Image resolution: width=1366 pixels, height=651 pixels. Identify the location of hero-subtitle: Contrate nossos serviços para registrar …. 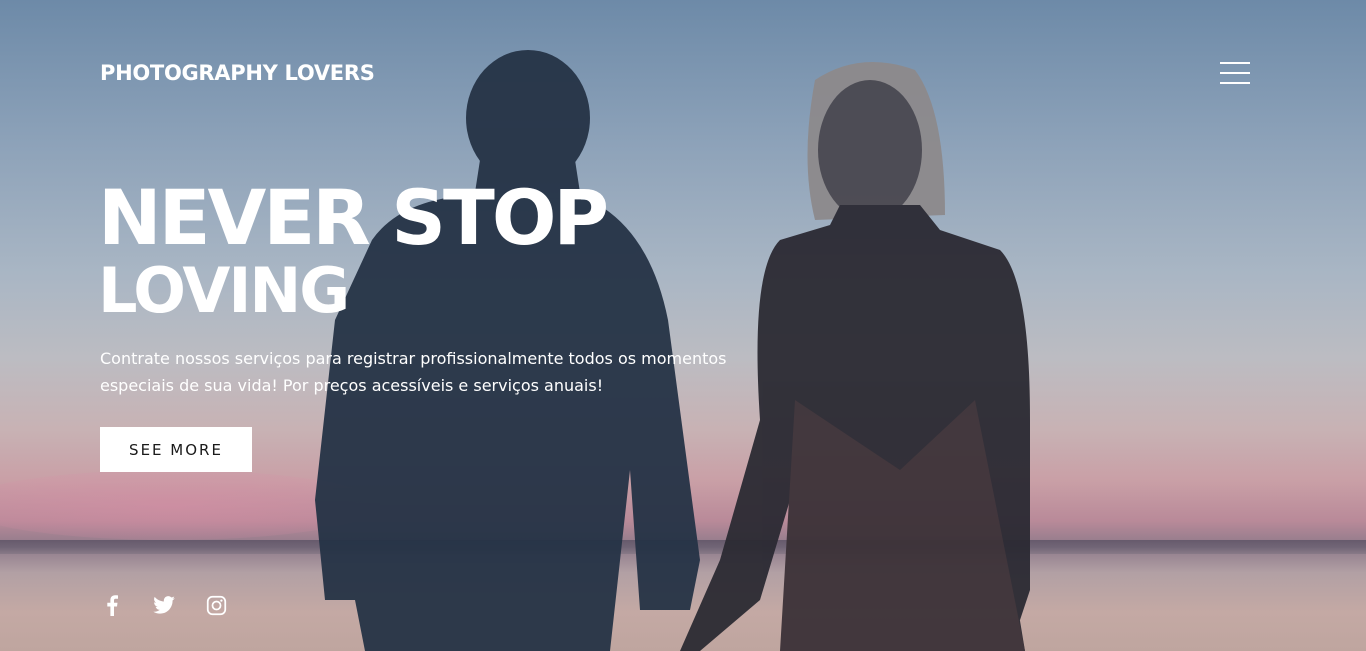
(413, 372).